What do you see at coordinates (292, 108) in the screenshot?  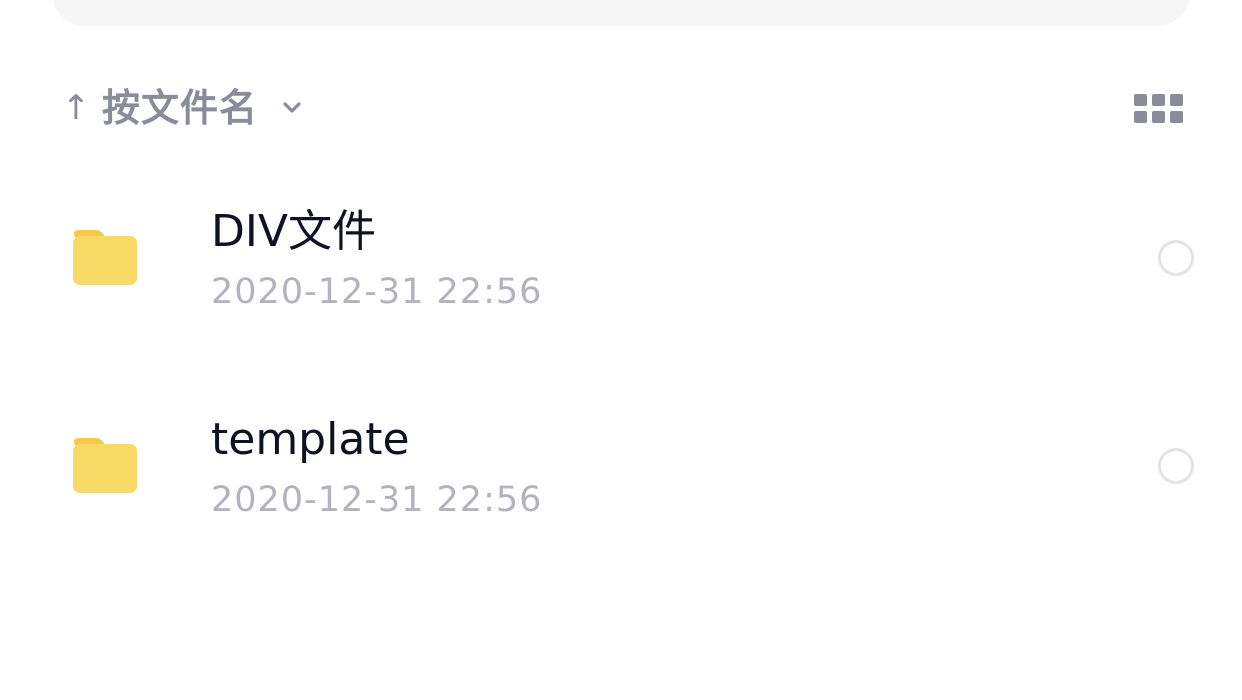 I see `chevron-down-icon` at bounding box center [292, 108].